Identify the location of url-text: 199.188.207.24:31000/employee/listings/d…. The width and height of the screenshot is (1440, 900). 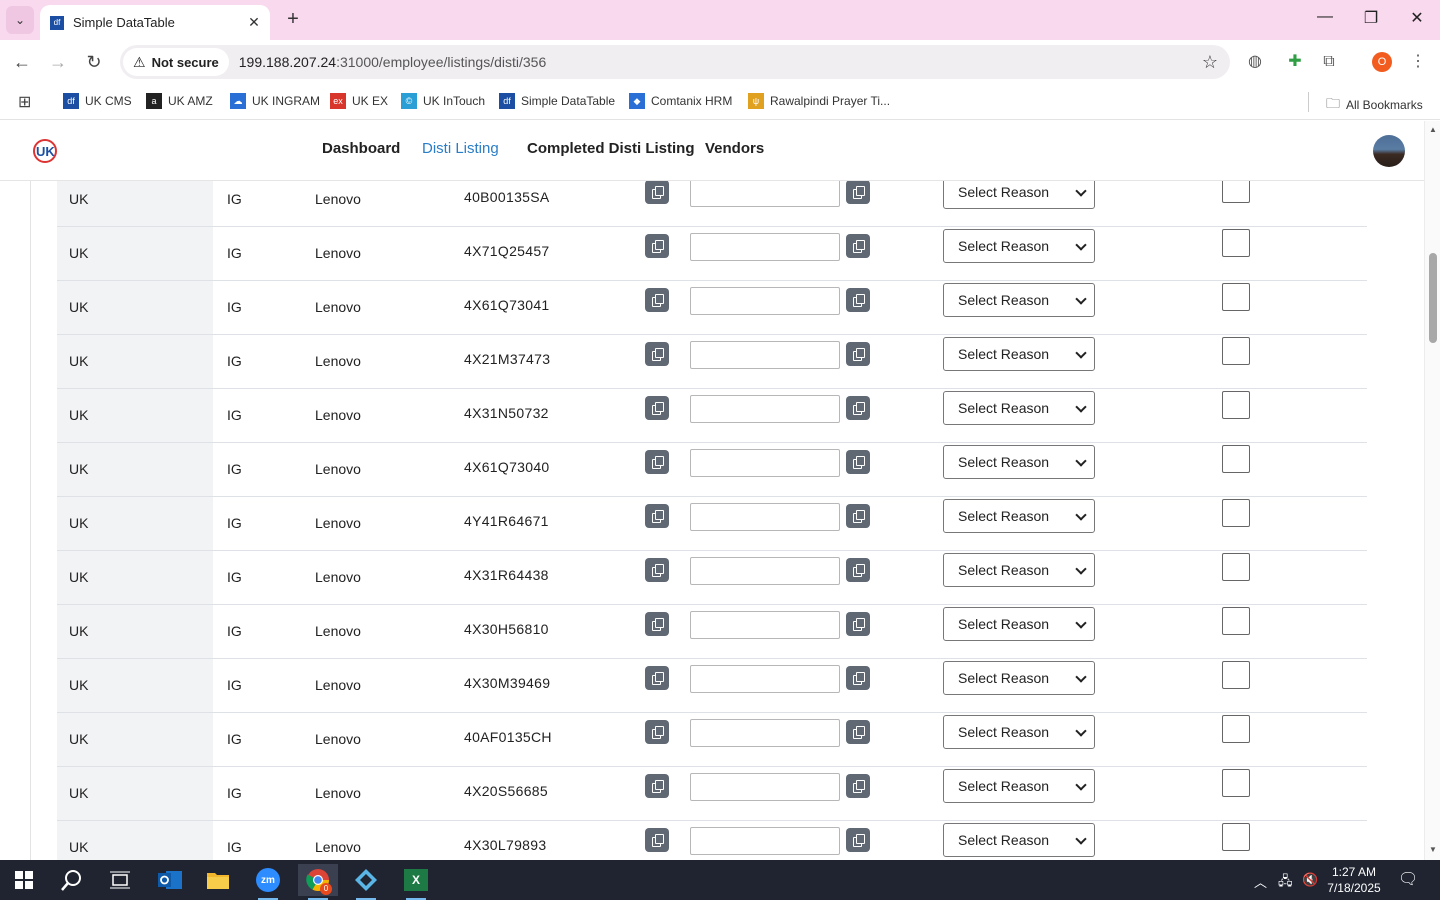
(714, 62).